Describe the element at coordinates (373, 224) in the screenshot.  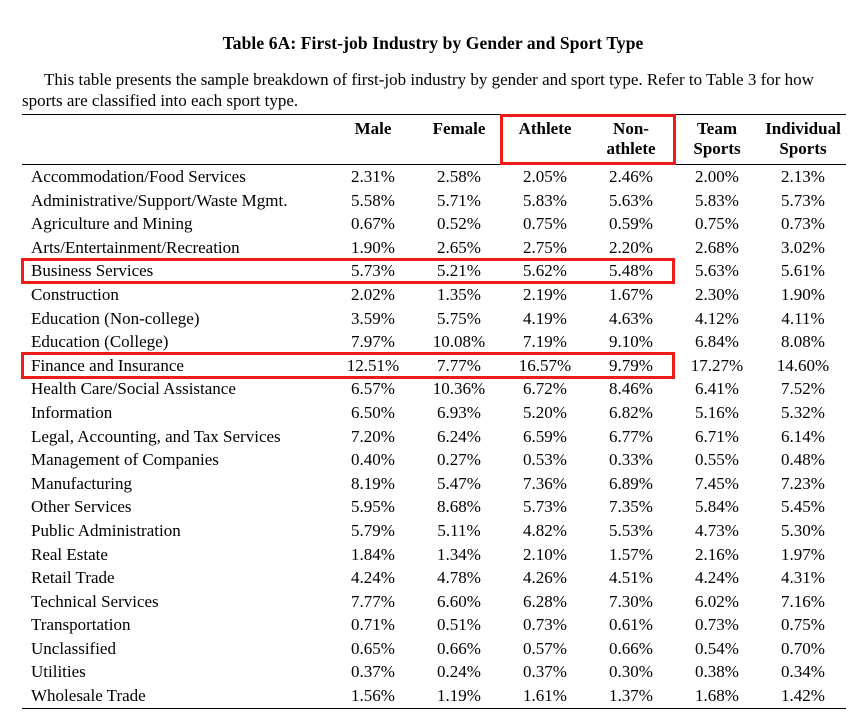
I see `table-cell: 0.67%` at that location.